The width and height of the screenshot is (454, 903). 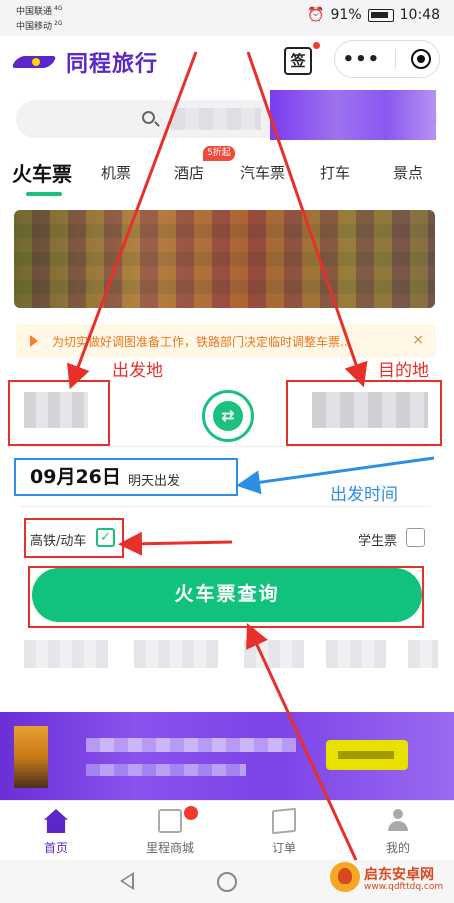 What do you see at coordinates (362, 59) in the screenshot?
I see `more-button: •••` at bounding box center [362, 59].